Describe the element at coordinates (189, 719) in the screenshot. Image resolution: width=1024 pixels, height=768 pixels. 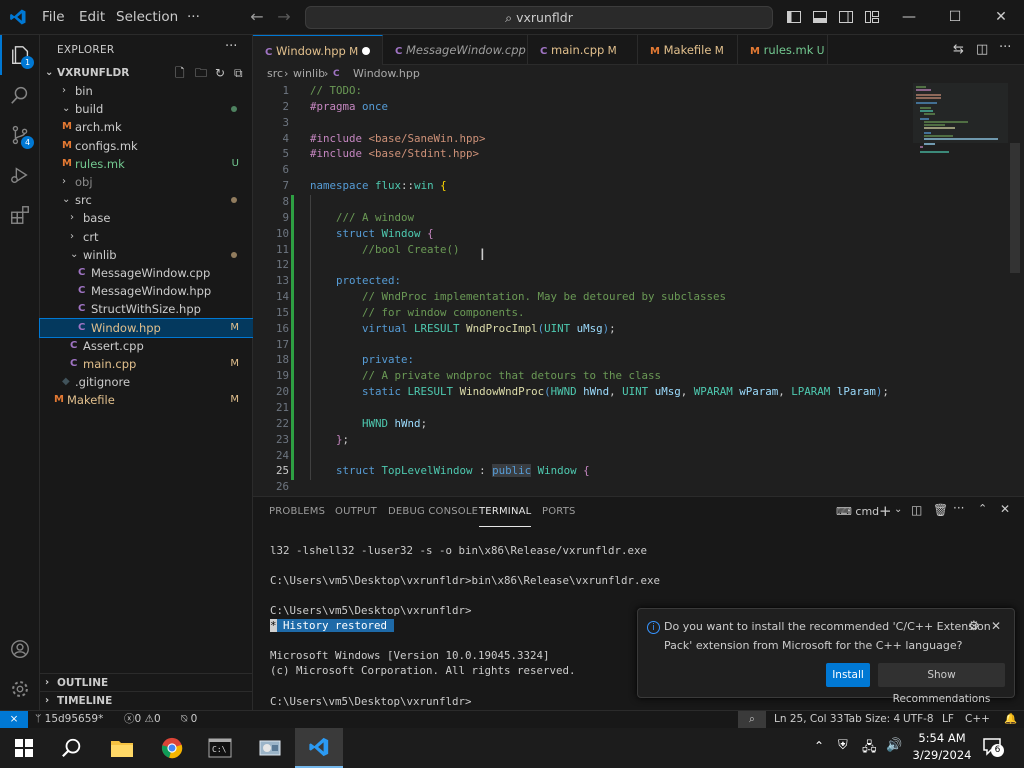
I see `ports-status: ⍉ 0` at that location.